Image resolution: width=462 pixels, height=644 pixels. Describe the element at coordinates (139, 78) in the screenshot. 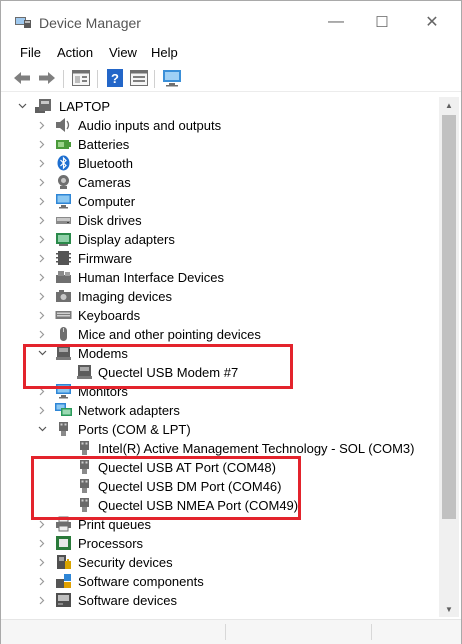

I see `view-icon` at that location.